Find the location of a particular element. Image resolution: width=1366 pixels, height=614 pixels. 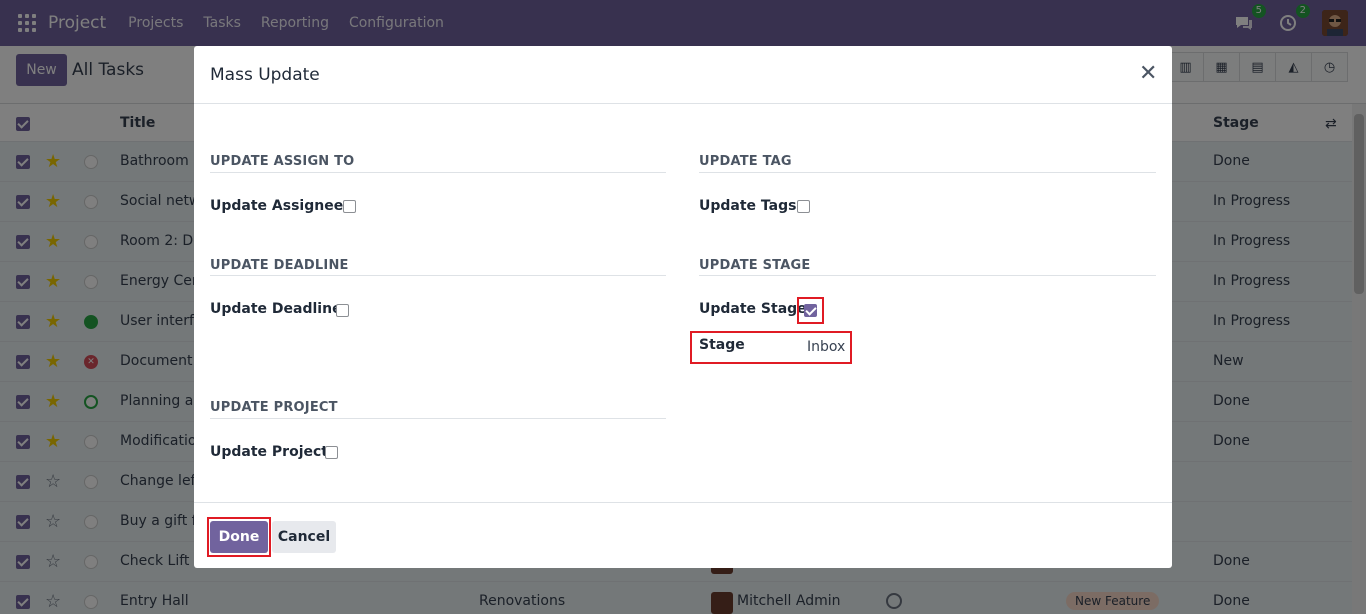

update-assignees-label: Update Assignees is located at coordinates (281, 206).